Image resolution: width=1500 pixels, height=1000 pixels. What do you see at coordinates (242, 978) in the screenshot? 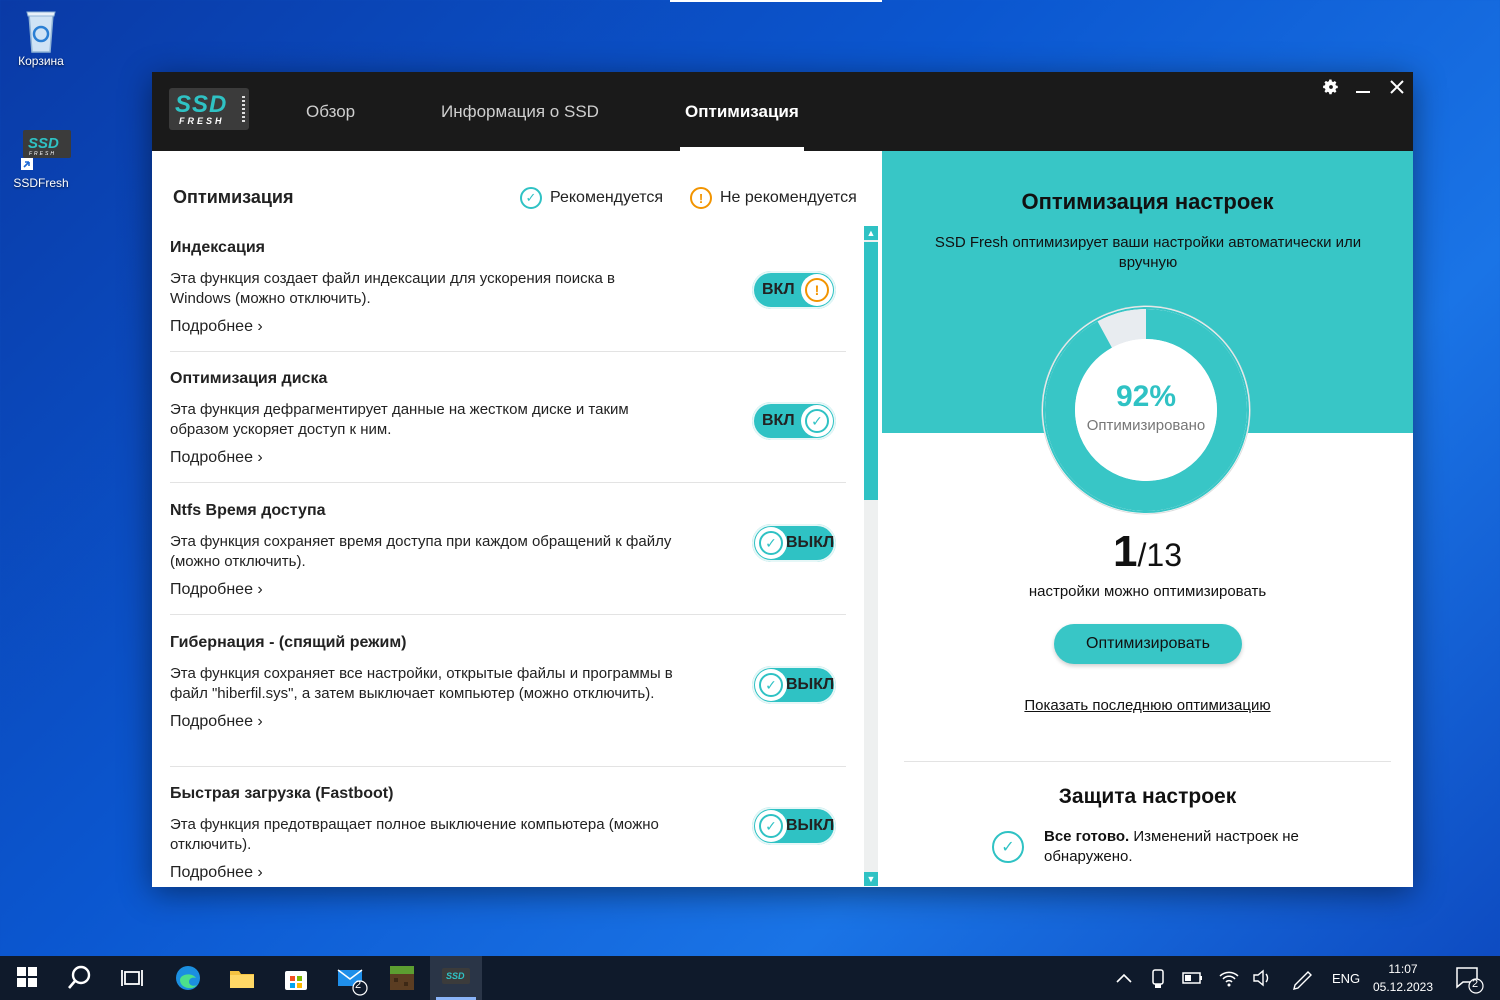
I see `file-explorer-icon` at bounding box center [242, 978].